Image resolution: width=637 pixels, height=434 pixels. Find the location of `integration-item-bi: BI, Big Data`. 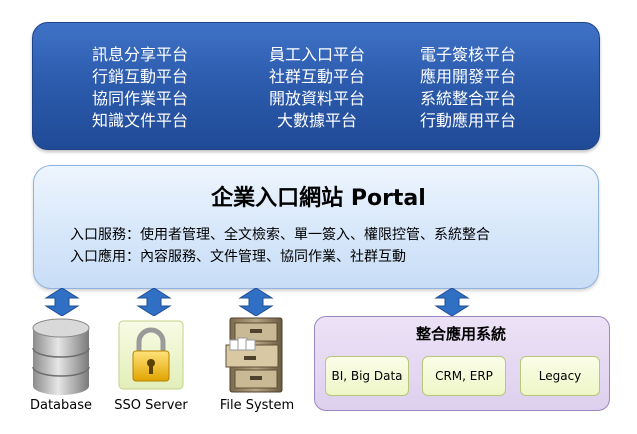

integration-item-bi: BI, Big Data is located at coordinates (367, 376).